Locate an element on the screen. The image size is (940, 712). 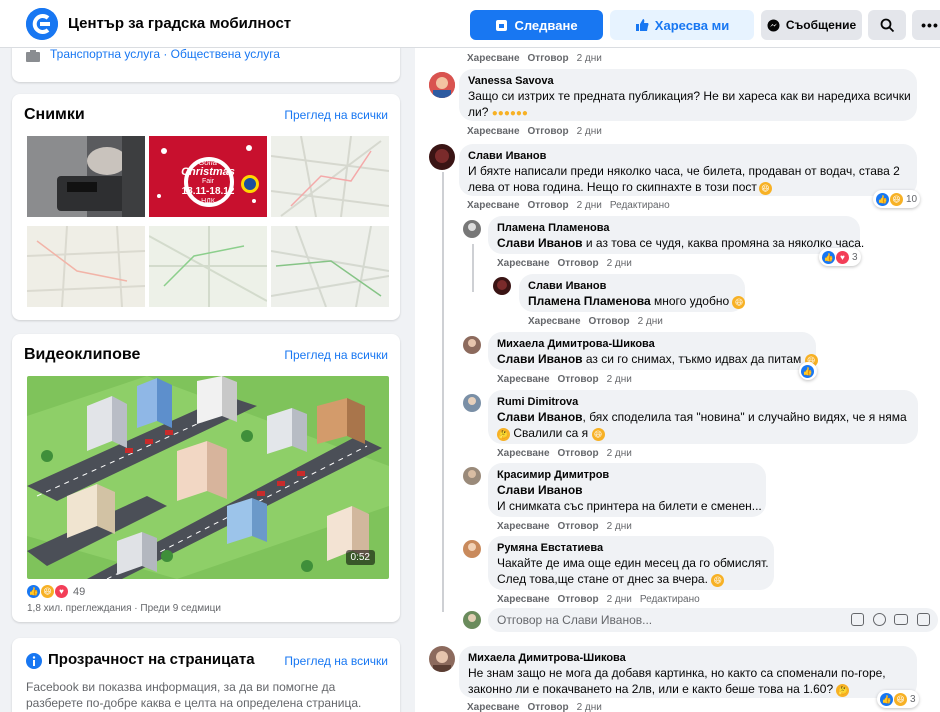
category-icon is located at coordinates (33, 56).